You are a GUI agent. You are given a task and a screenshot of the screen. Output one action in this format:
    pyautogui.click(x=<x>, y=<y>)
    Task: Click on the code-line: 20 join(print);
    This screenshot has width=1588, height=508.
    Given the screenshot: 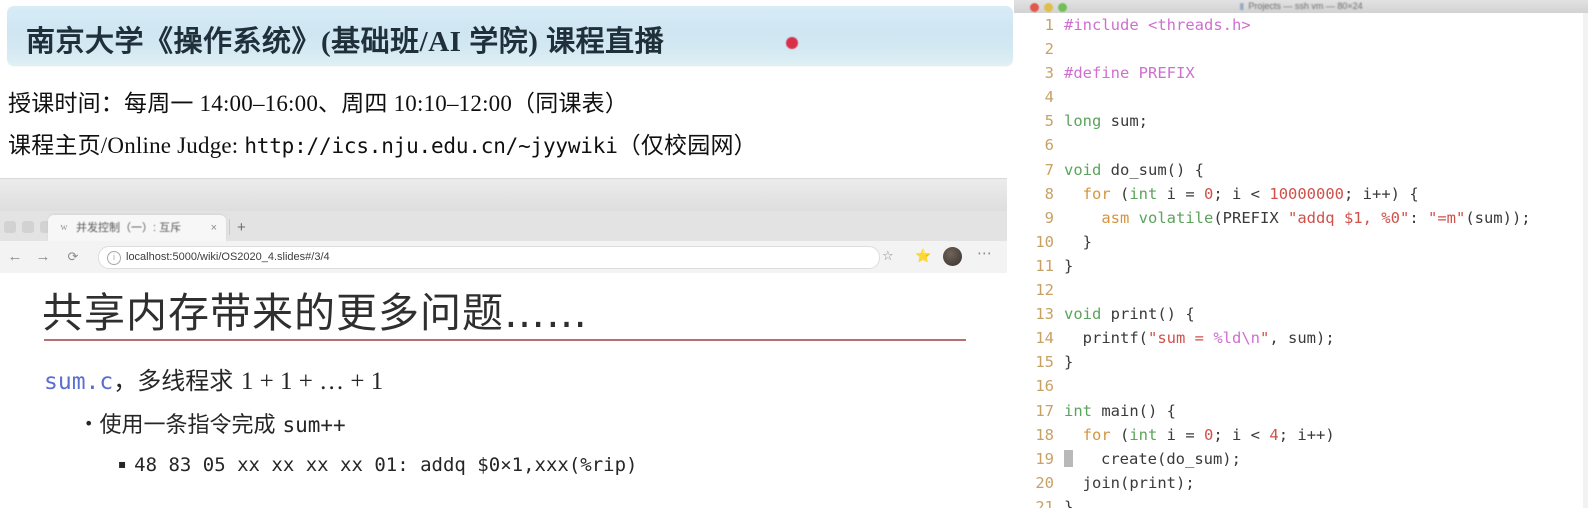 What is the action you would take?
    pyautogui.click(x=1301, y=483)
    